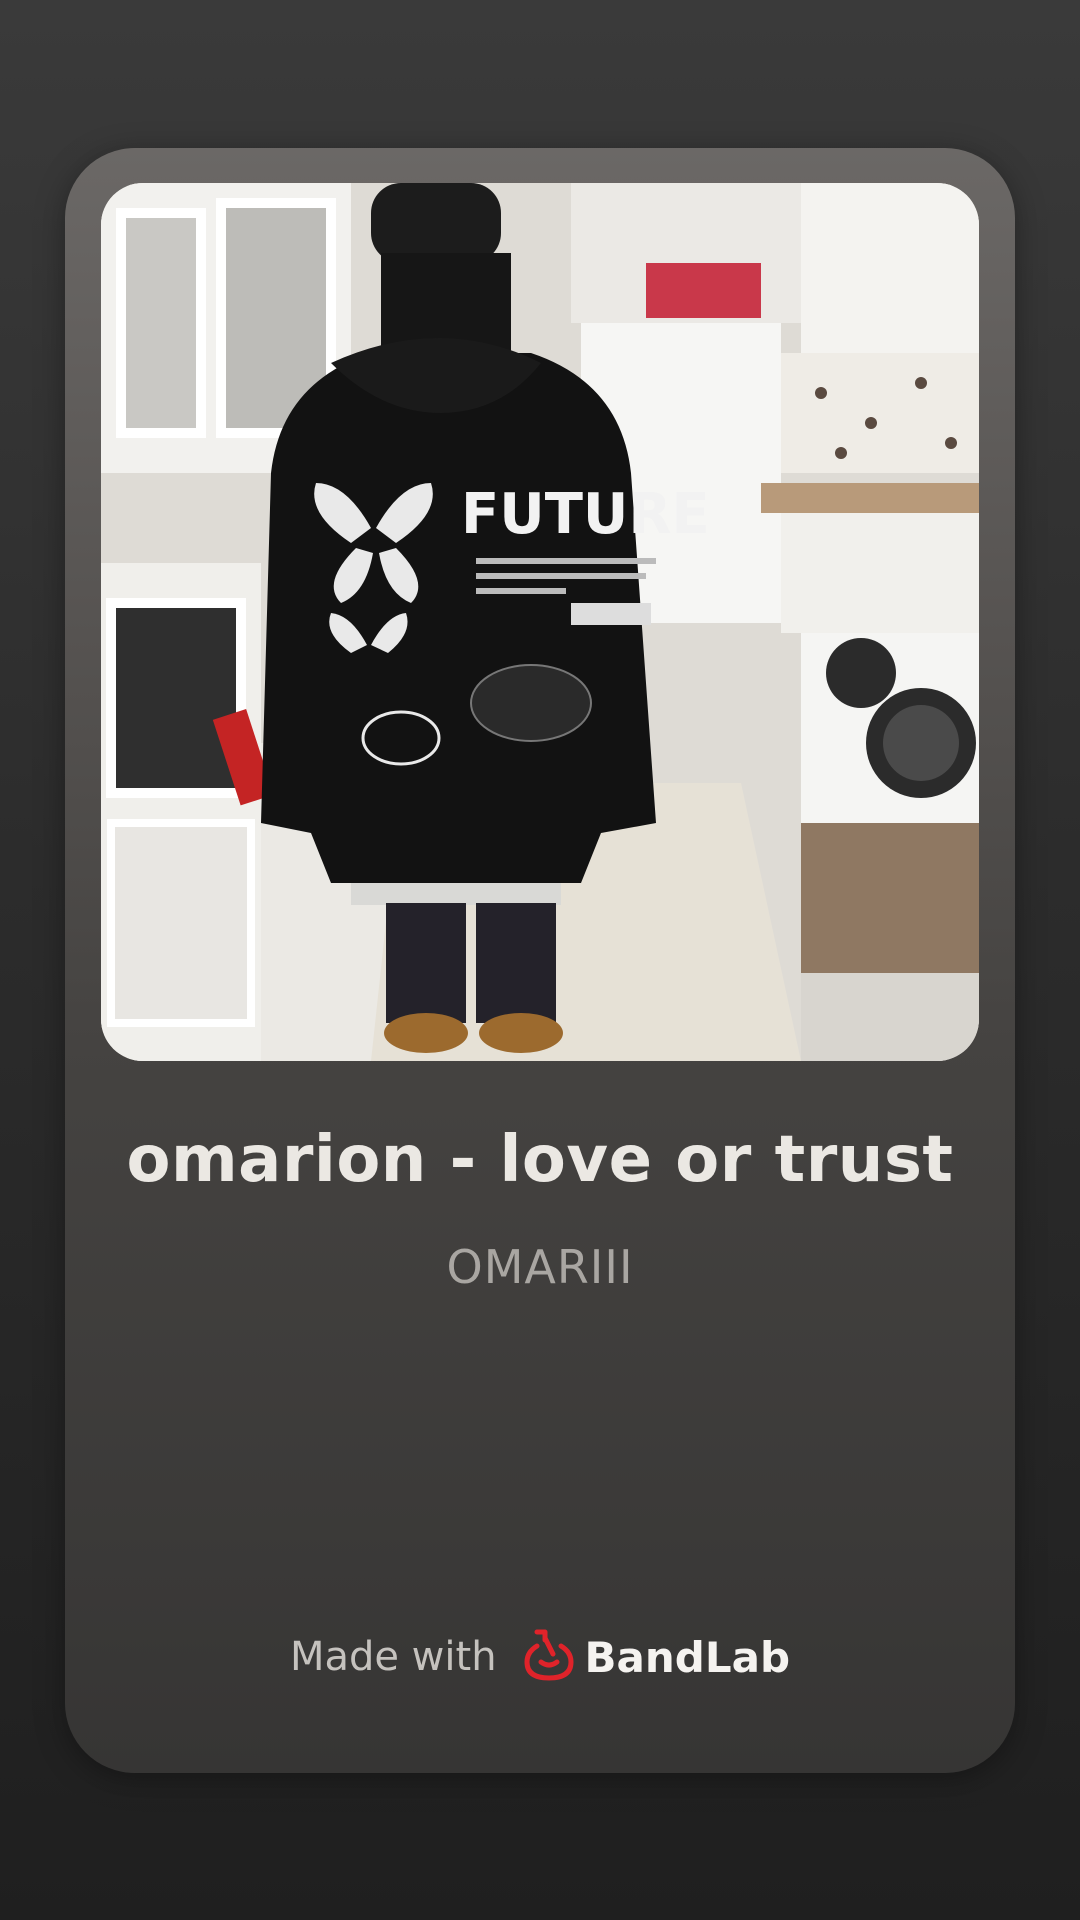  Describe the element at coordinates (393, 1657) in the screenshot. I see `made-with-label: Made with` at that location.